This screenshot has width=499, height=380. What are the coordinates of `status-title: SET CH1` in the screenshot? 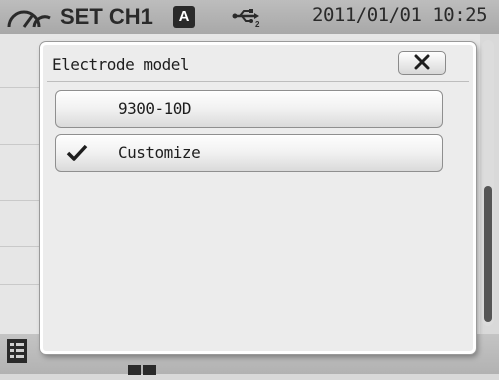 It's located at (106, 16).